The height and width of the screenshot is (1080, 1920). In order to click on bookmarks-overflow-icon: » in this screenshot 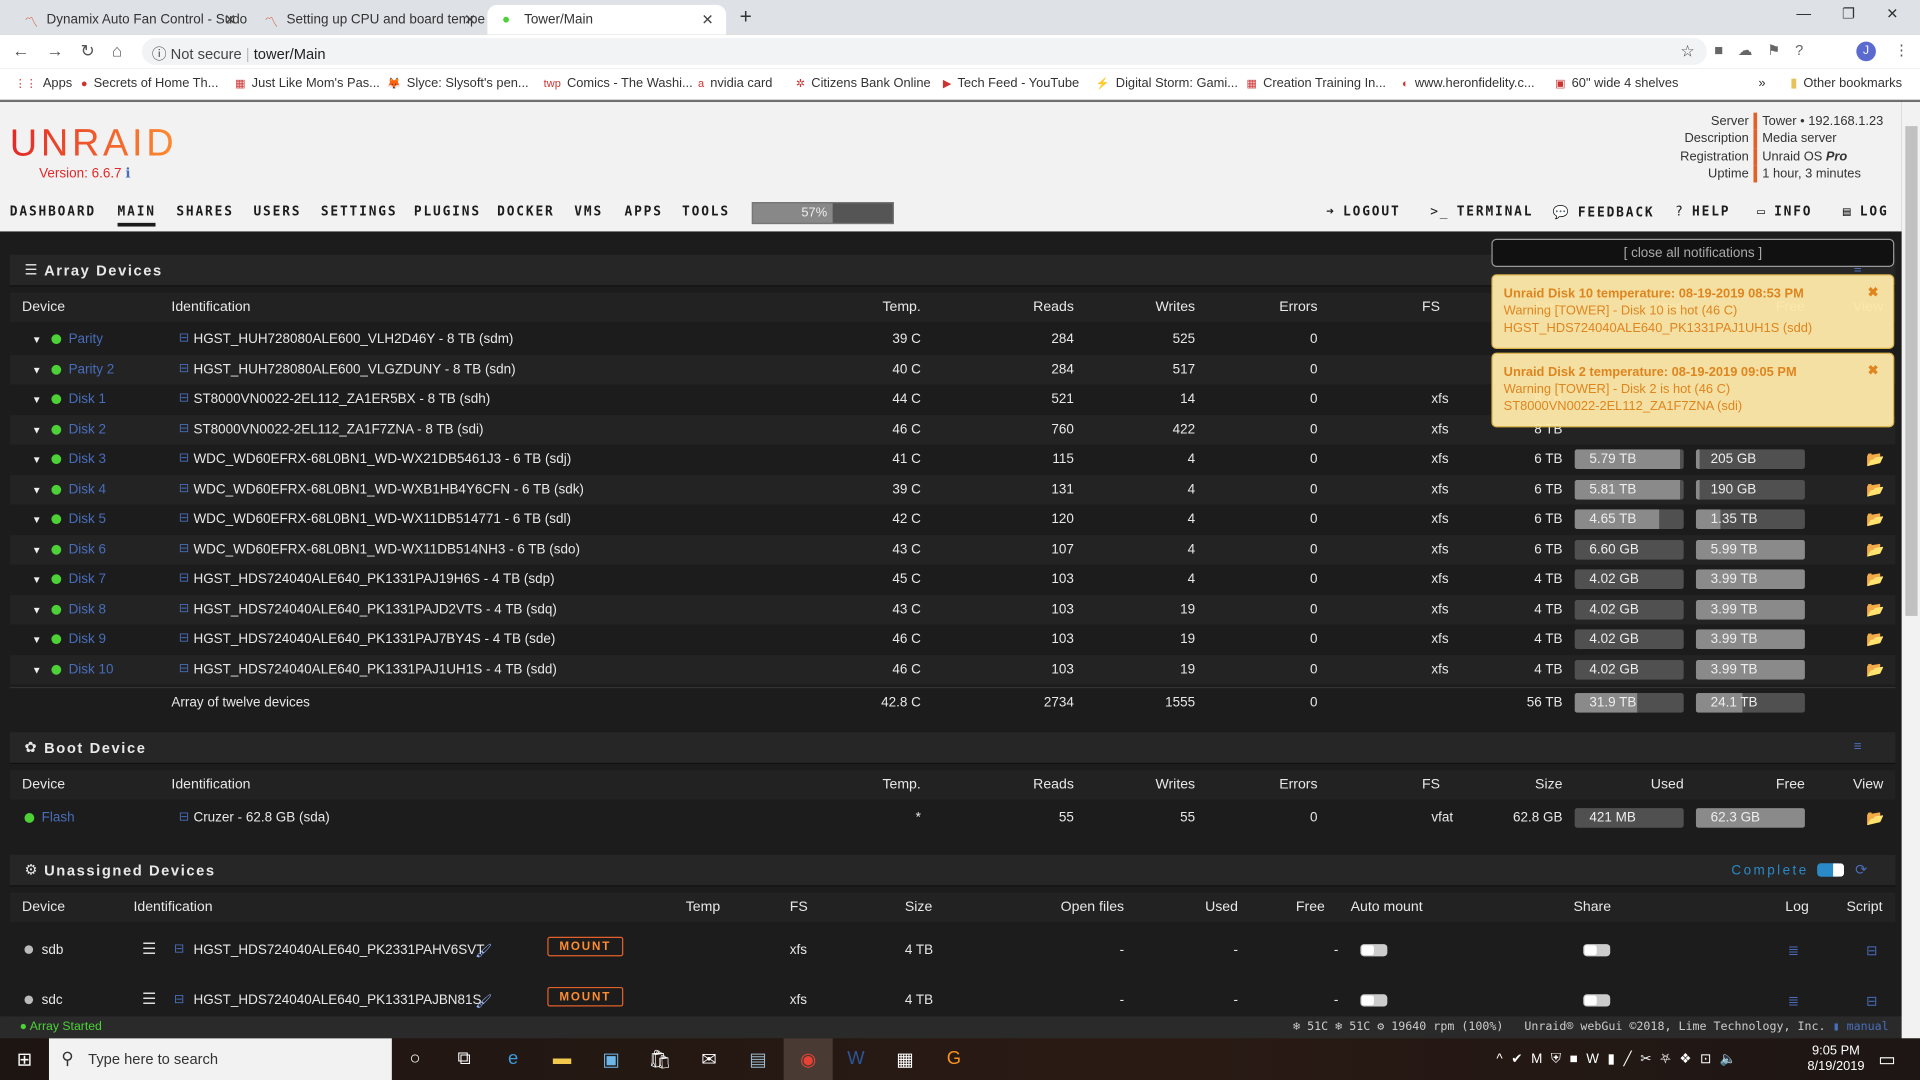, I will do `click(1761, 83)`.